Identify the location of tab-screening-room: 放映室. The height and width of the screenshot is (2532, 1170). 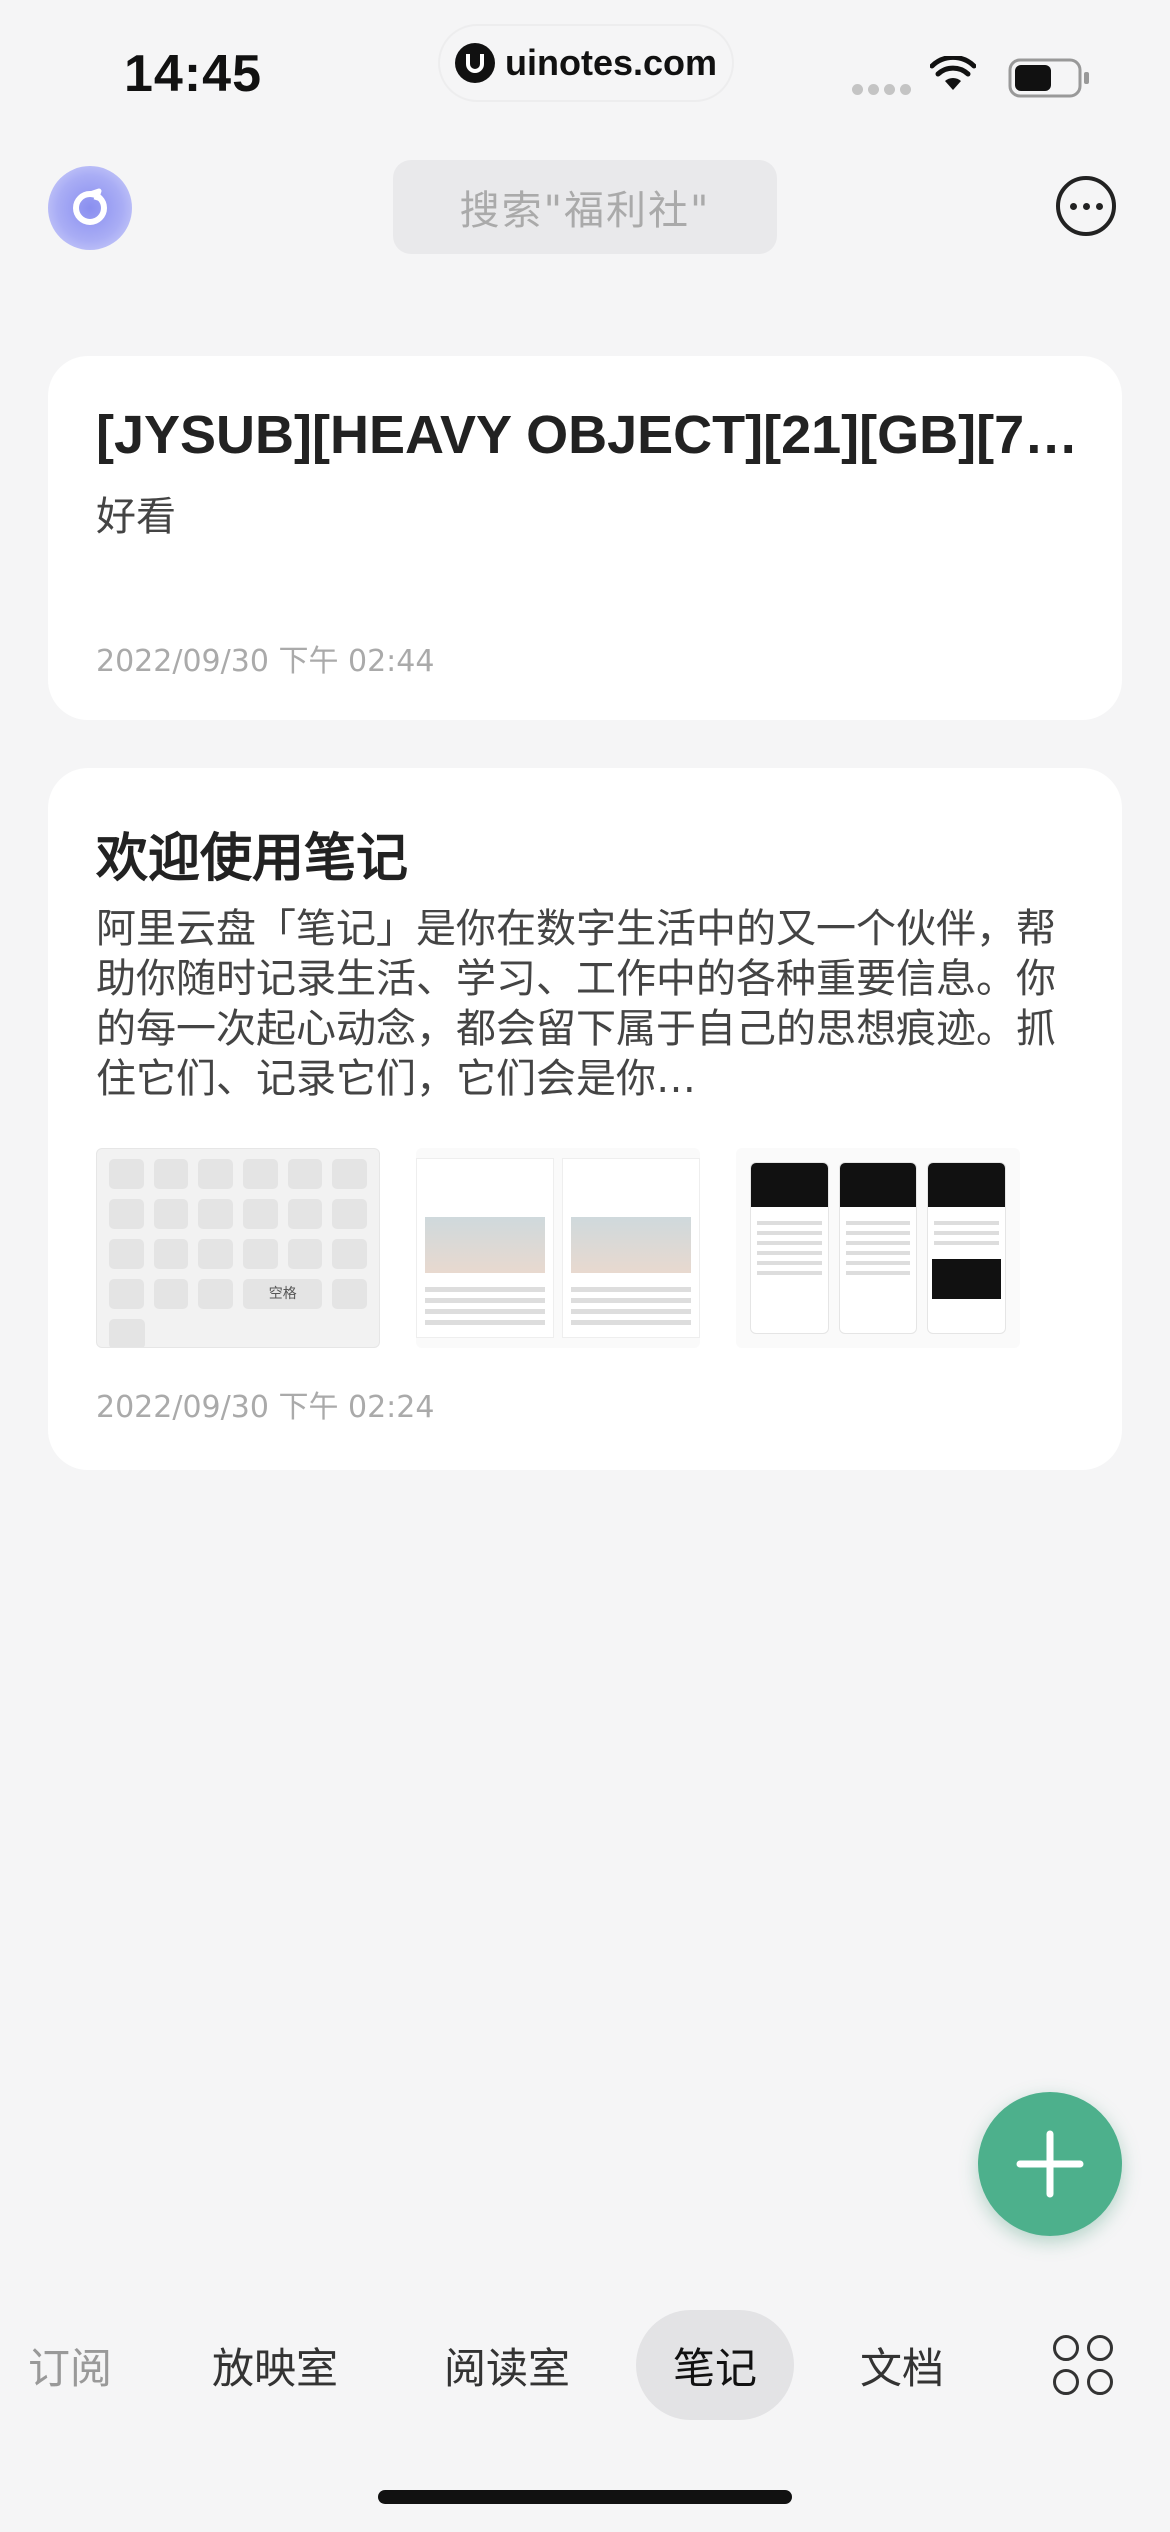
(275, 2365).